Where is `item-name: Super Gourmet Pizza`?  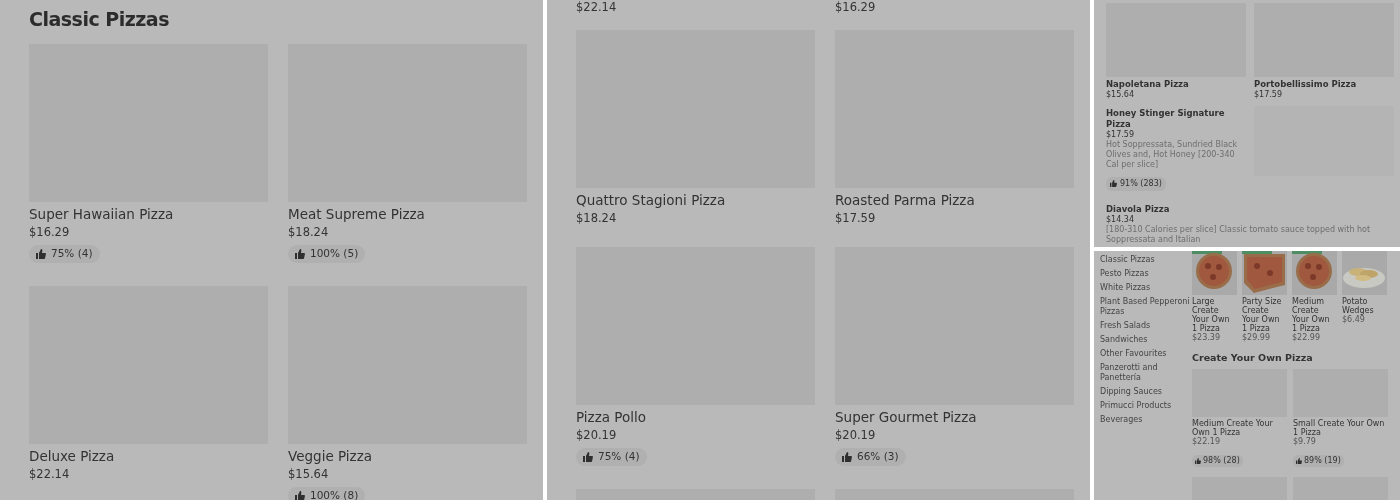 item-name: Super Gourmet Pizza is located at coordinates (954, 417).